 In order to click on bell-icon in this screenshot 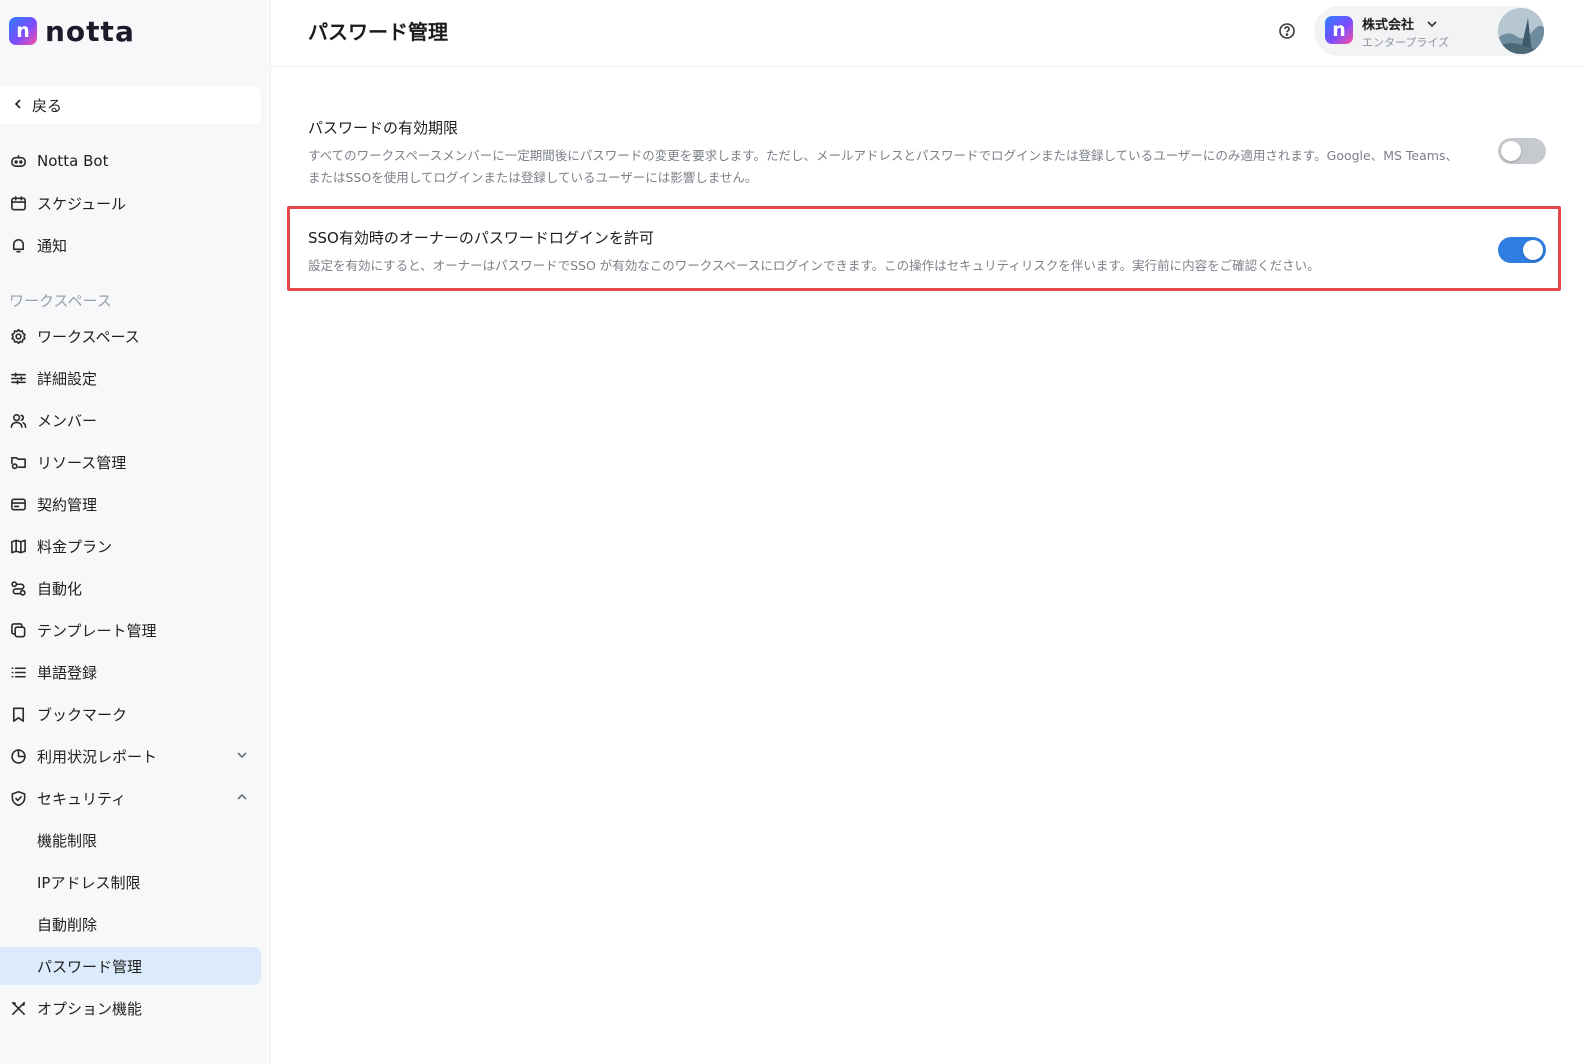, I will do `click(18, 245)`.